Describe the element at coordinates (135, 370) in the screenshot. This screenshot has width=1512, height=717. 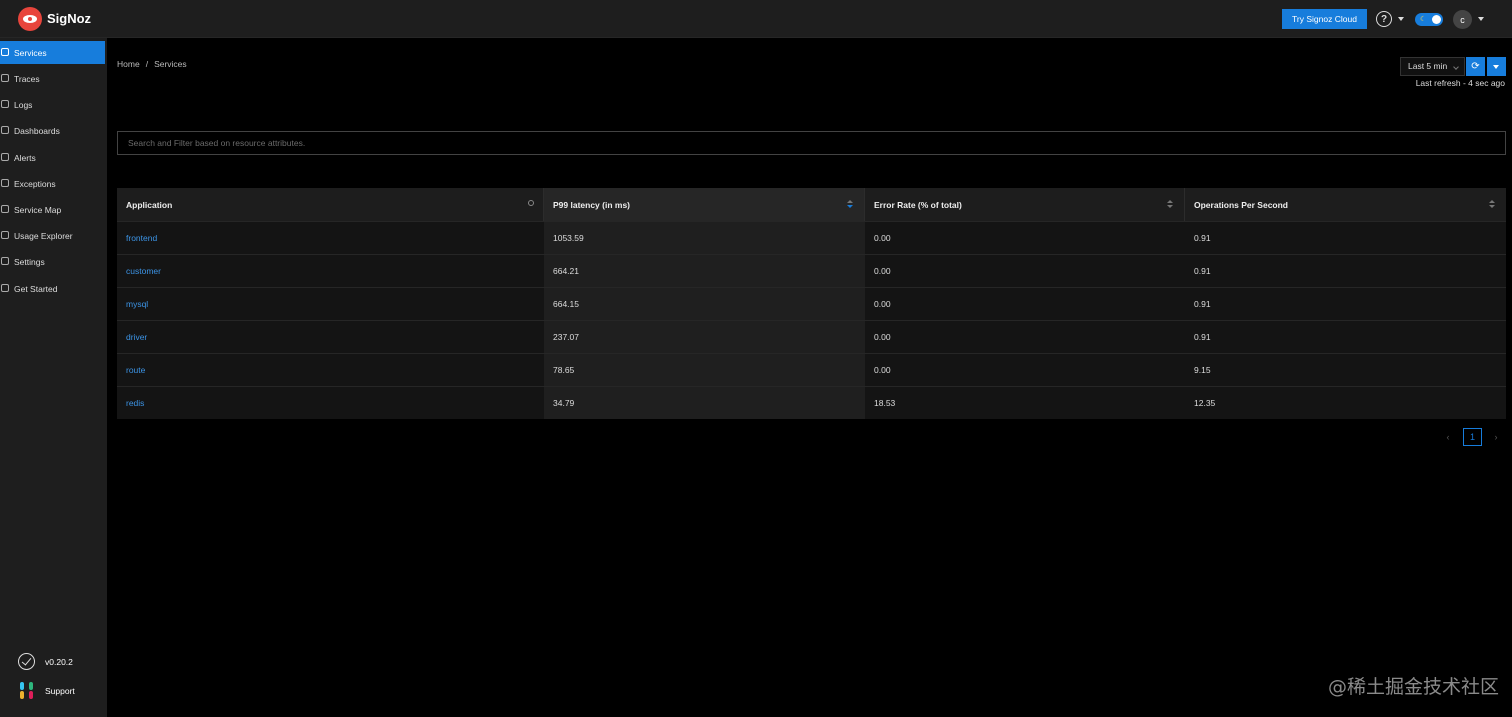
I see `application-link: route` at that location.